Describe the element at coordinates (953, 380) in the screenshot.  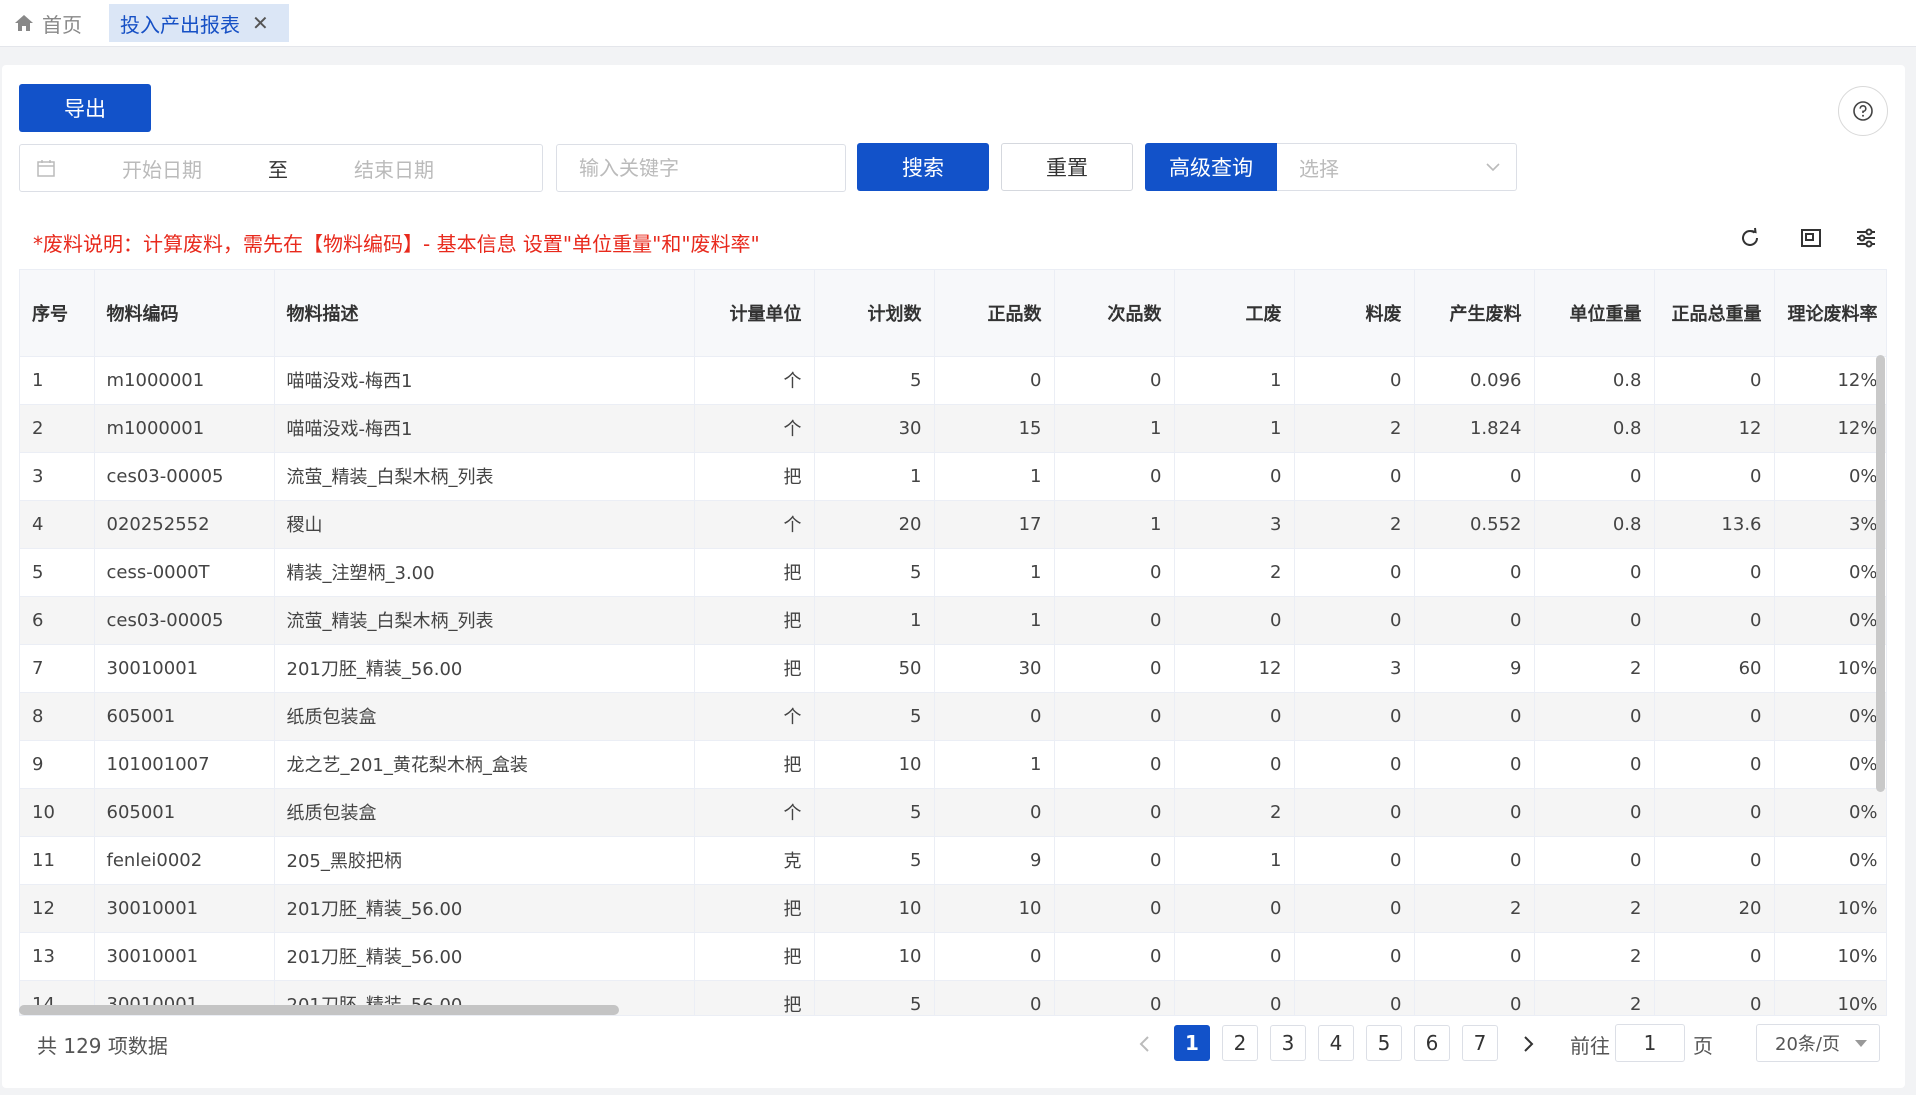
I see `table-row: 1 m1000001 喵喵没戏-梅西1 个 5 0 0 1 0 0.096 0.8 0 12%` at that location.